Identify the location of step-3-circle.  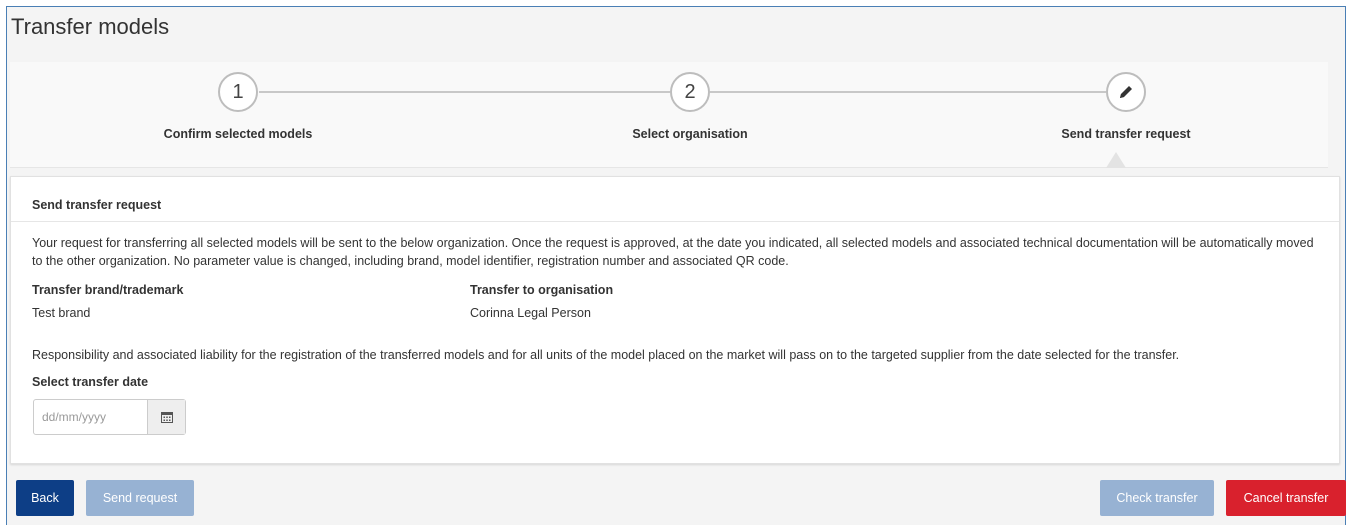
(1126, 92).